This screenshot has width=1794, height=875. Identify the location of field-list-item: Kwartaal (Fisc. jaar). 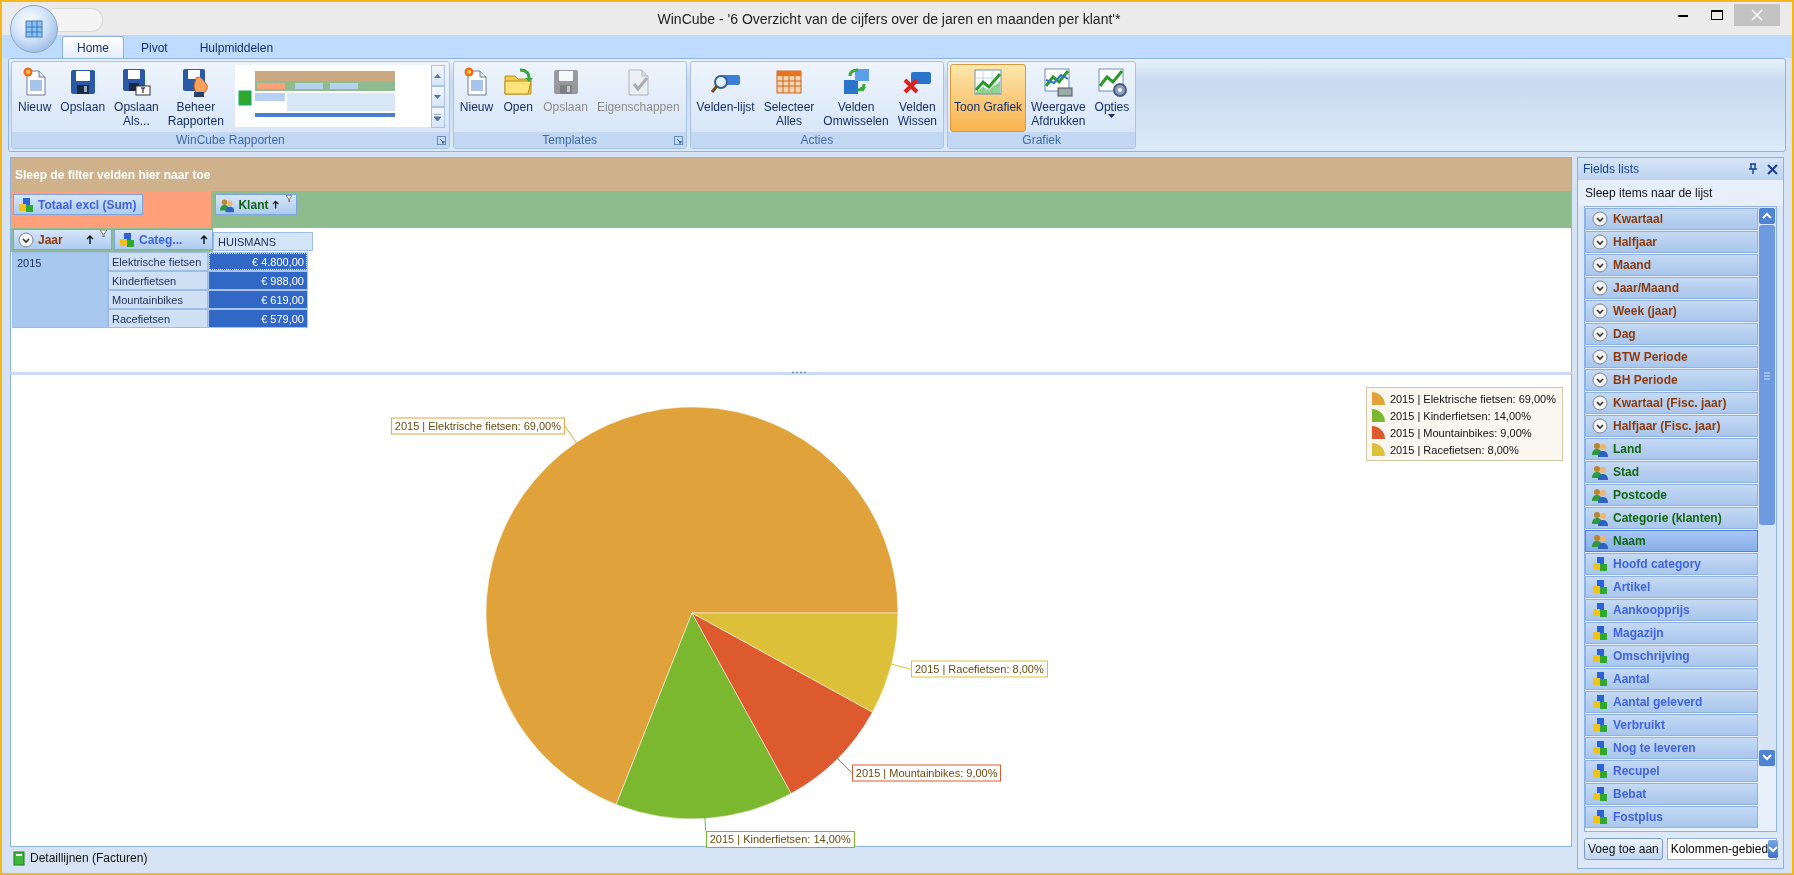
(1671, 403).